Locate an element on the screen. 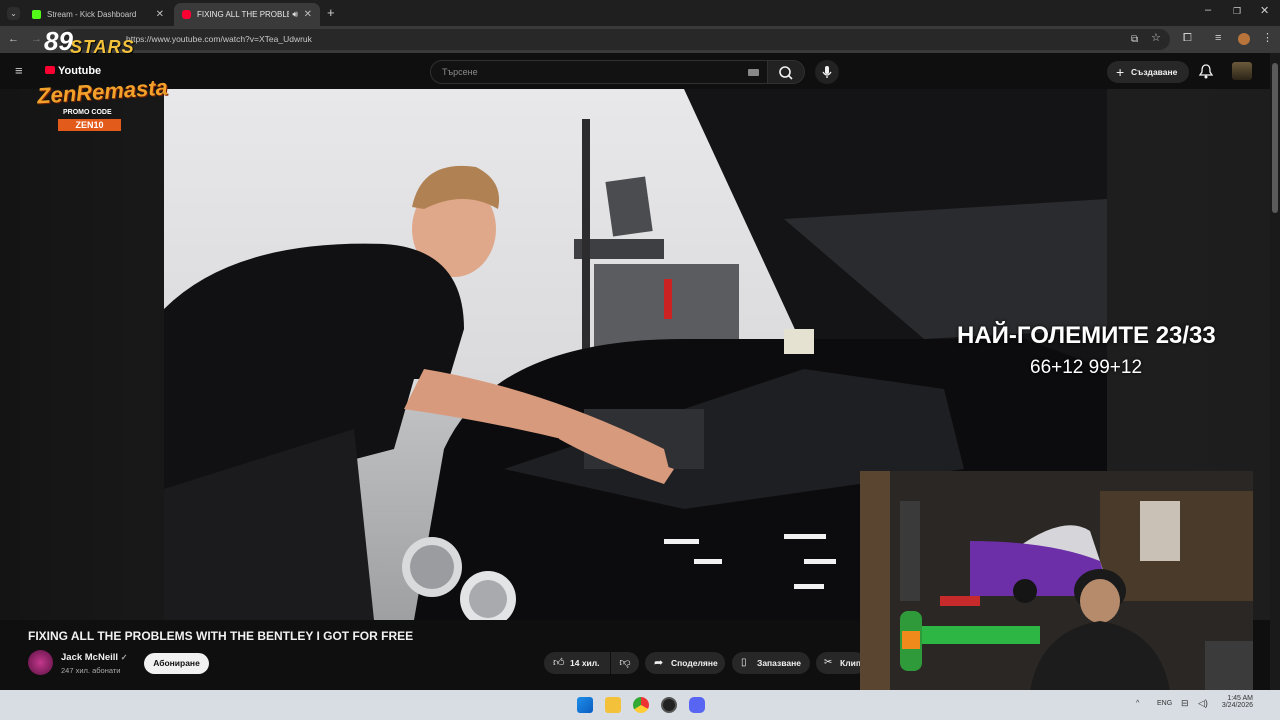 This screenshot has height=720, width=1280. save-label: Запазване is located at coordinates (779, 663).